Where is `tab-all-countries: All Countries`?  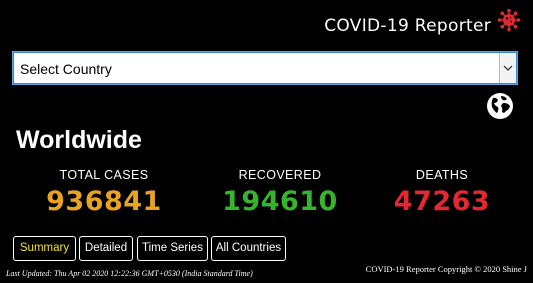
tab-all-countries: All Countries is located at coordinates (248, 248).